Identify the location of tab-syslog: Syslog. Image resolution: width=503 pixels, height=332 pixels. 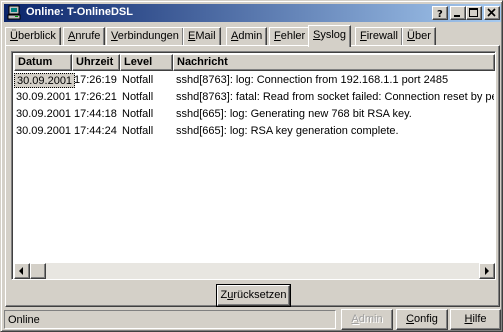
(330, 36).